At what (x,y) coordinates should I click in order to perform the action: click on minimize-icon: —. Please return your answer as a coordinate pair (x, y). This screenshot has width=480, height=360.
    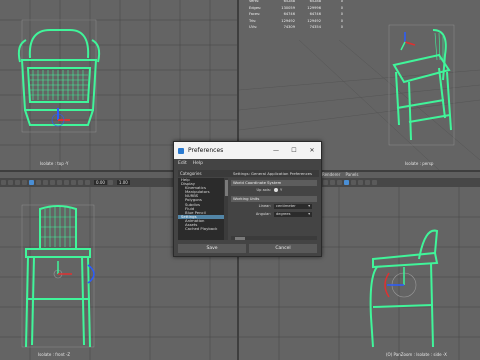
    Looking at the image, I should click on (276, 150).